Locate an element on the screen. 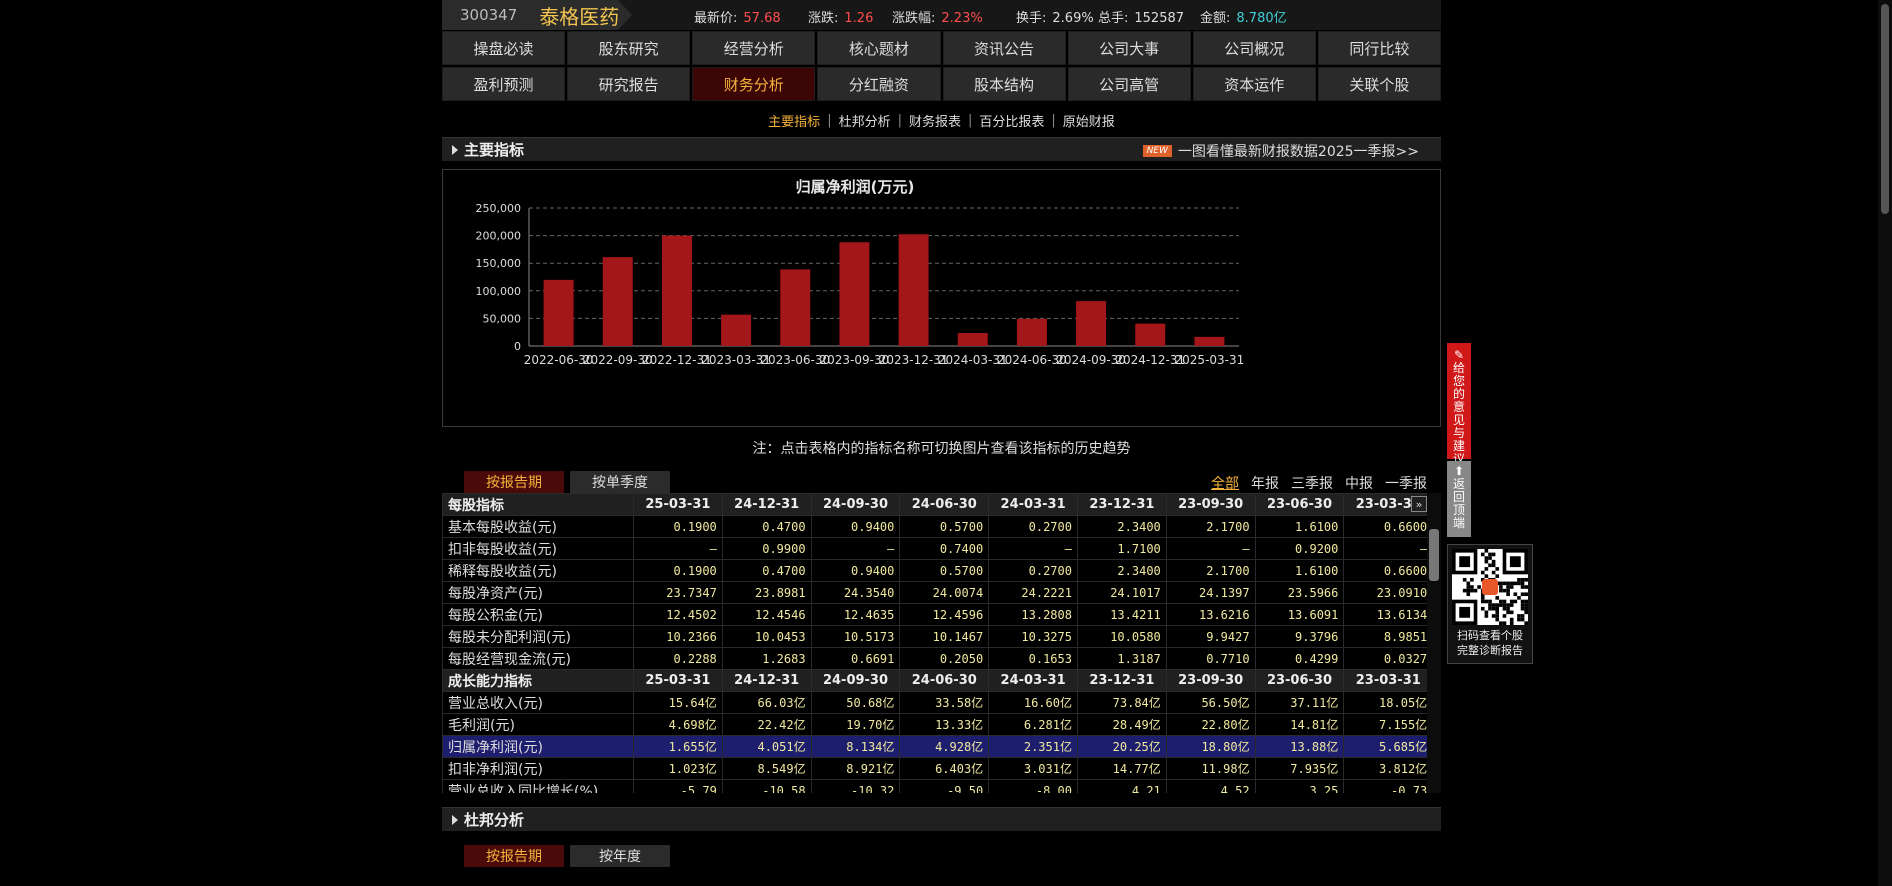  back-to-top-button: ⬆ 返回顶端 is located at coordinates (1459, 499).